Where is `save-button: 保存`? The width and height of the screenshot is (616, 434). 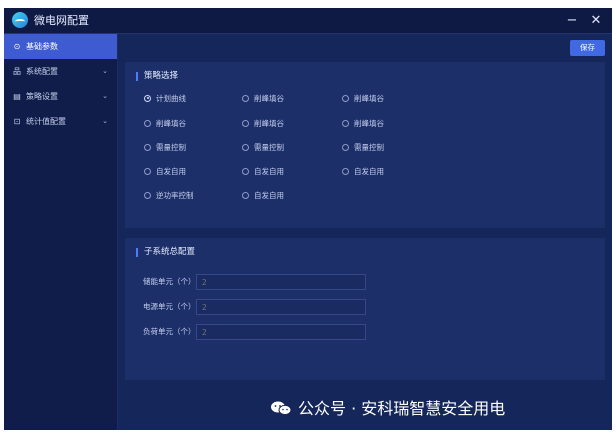
save-button: 保存 is located at coordinates (587, 48).